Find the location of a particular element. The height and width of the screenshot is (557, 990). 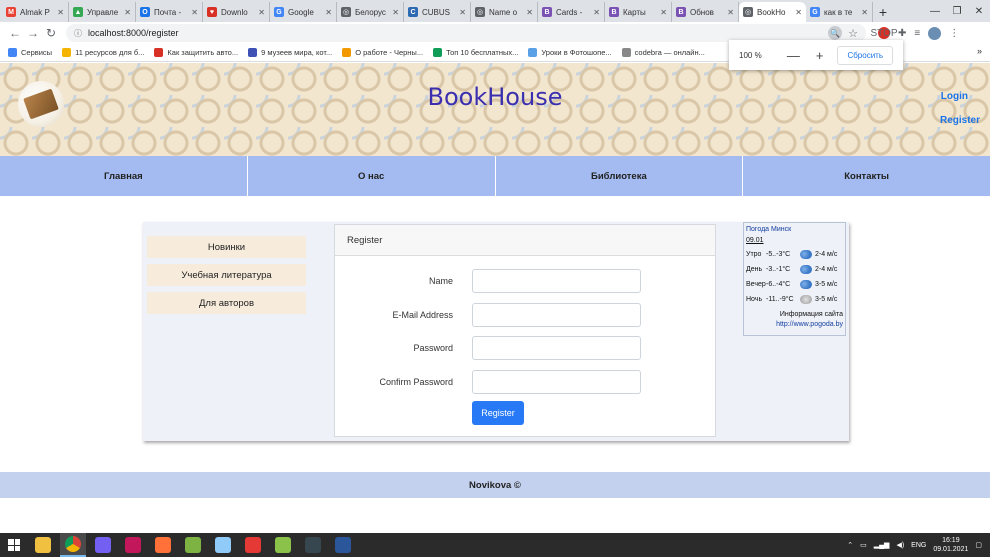

volume-icon: ◀) is located at coordinates (900, 545).